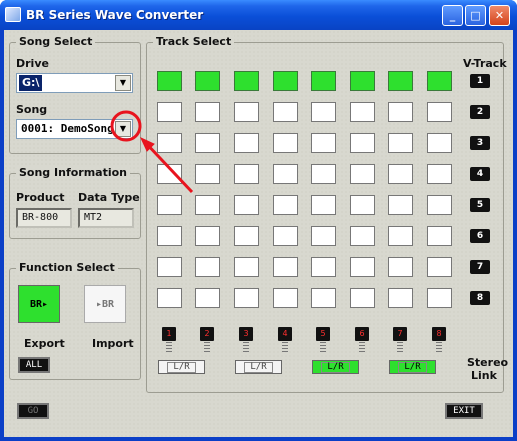 The image size is (517, 441). What do you see at coordinates (115, 15) in the screenshot?
I see `window-title: BR Series Wave Converter` at bounding box center [115, 15].